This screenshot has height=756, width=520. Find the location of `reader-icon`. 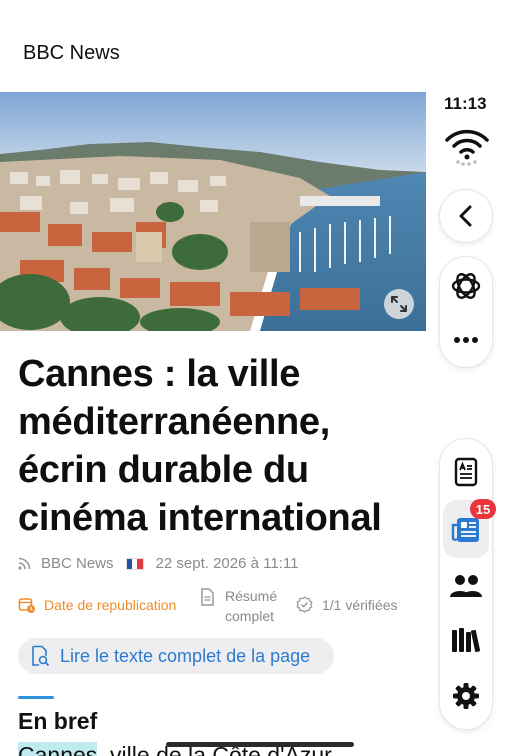

reader-icon is located at coordinates (466, 472).